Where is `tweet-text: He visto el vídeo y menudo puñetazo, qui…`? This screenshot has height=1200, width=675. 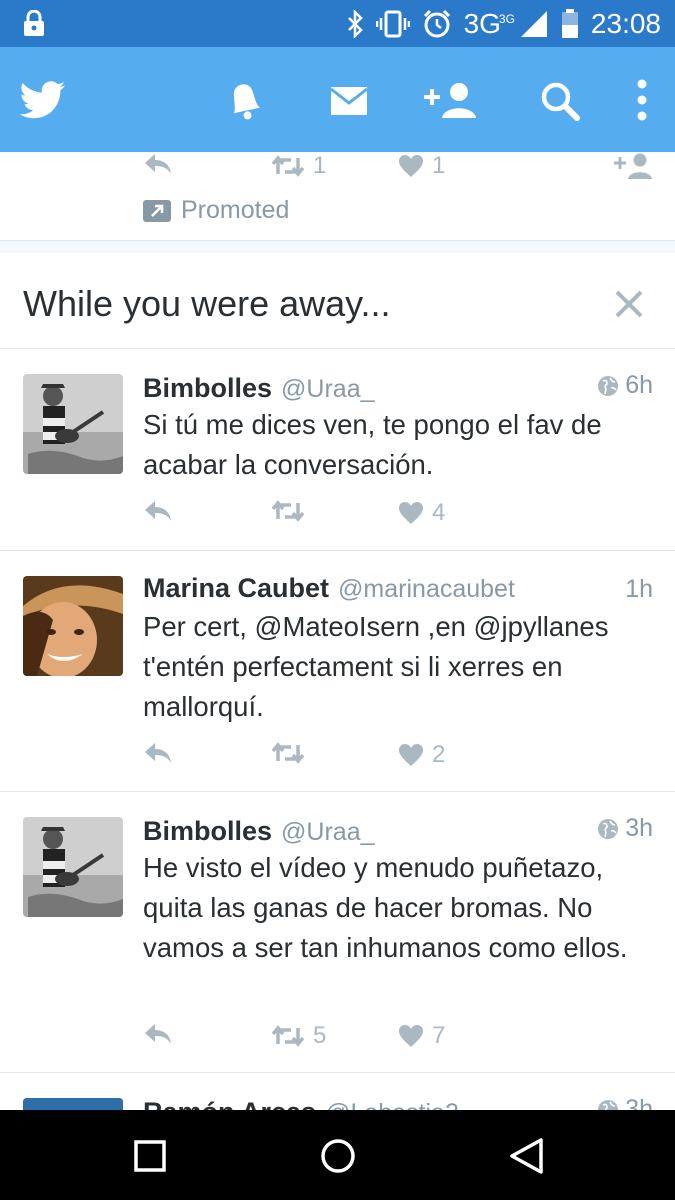 tweet-text: He visto el vídeo y menudo puñetazo, qui… is located at coordinates (385, 907).